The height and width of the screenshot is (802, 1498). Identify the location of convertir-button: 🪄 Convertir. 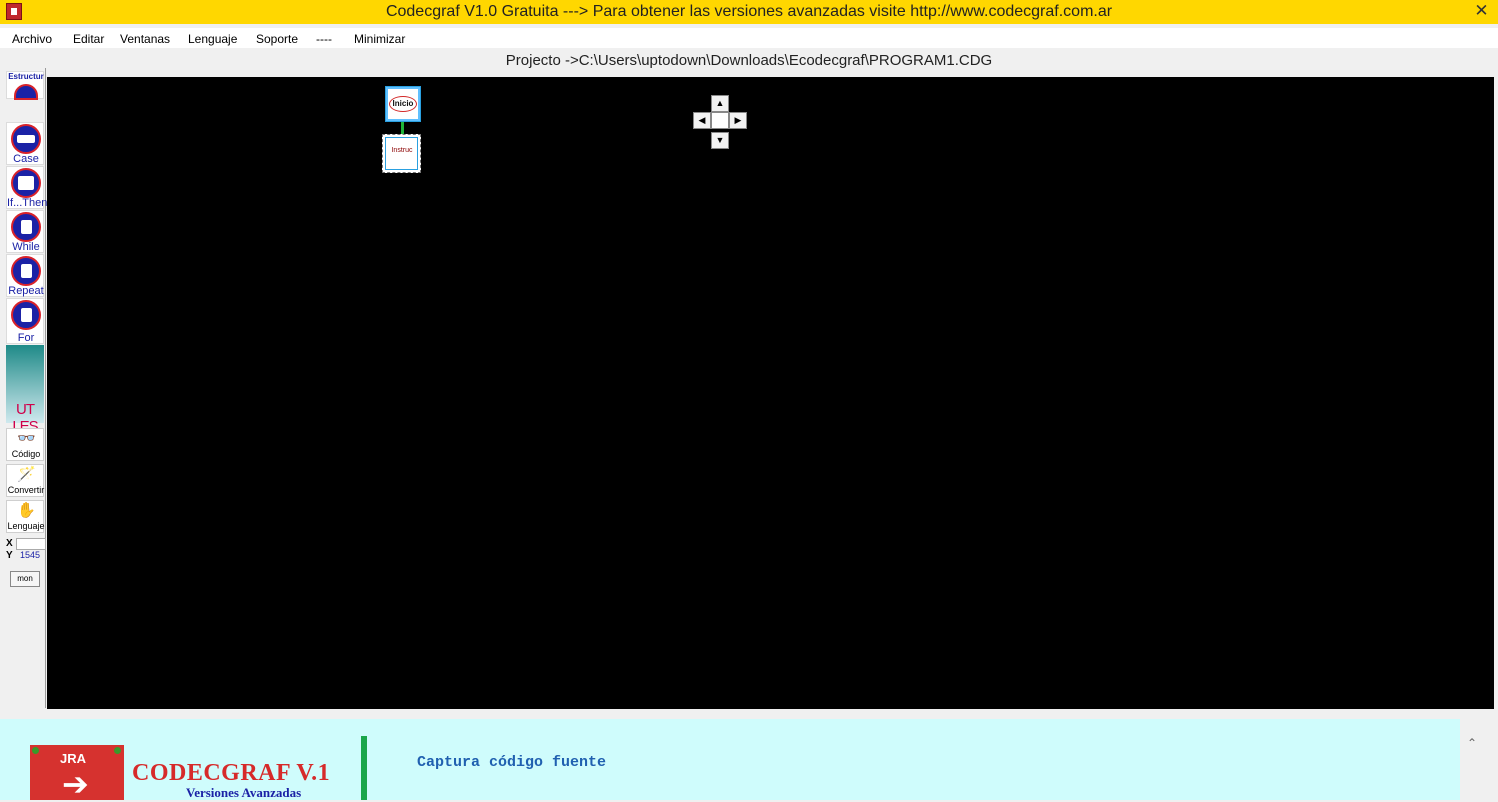
(25, 480).